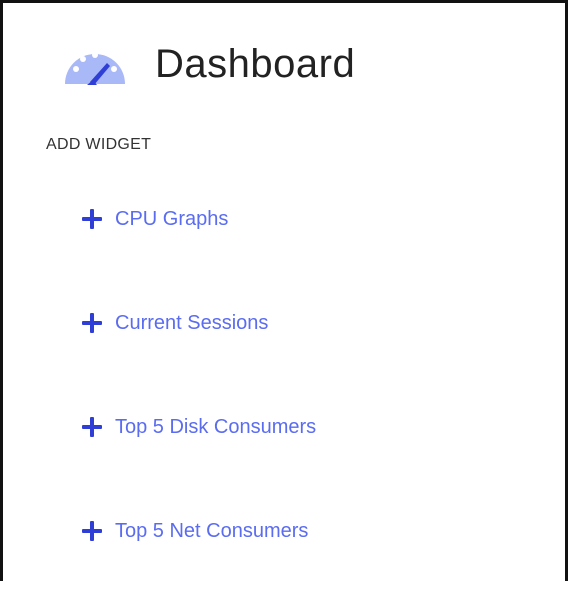  I want to click on dashboard-header: Dashboard, so click(209, 64).